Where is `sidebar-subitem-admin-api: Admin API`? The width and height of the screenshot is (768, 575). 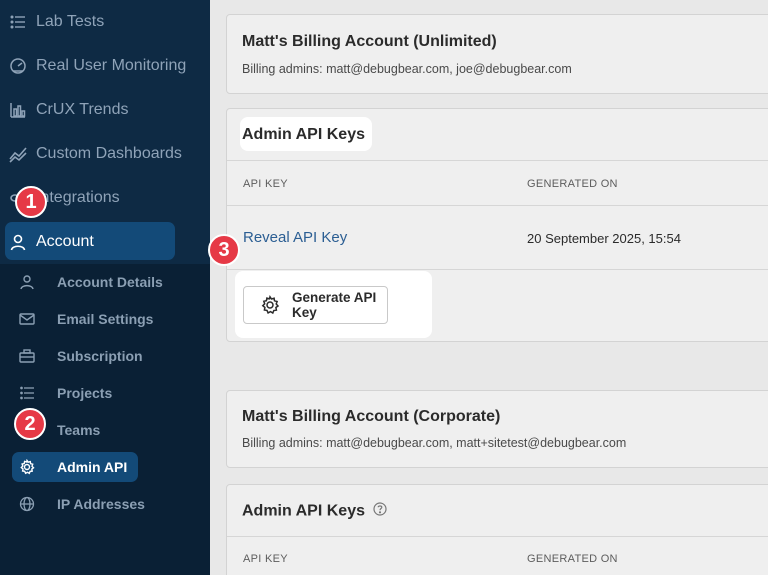 sidebar-subitem-admin-api: Admin API is located at coordinates (105, 467).